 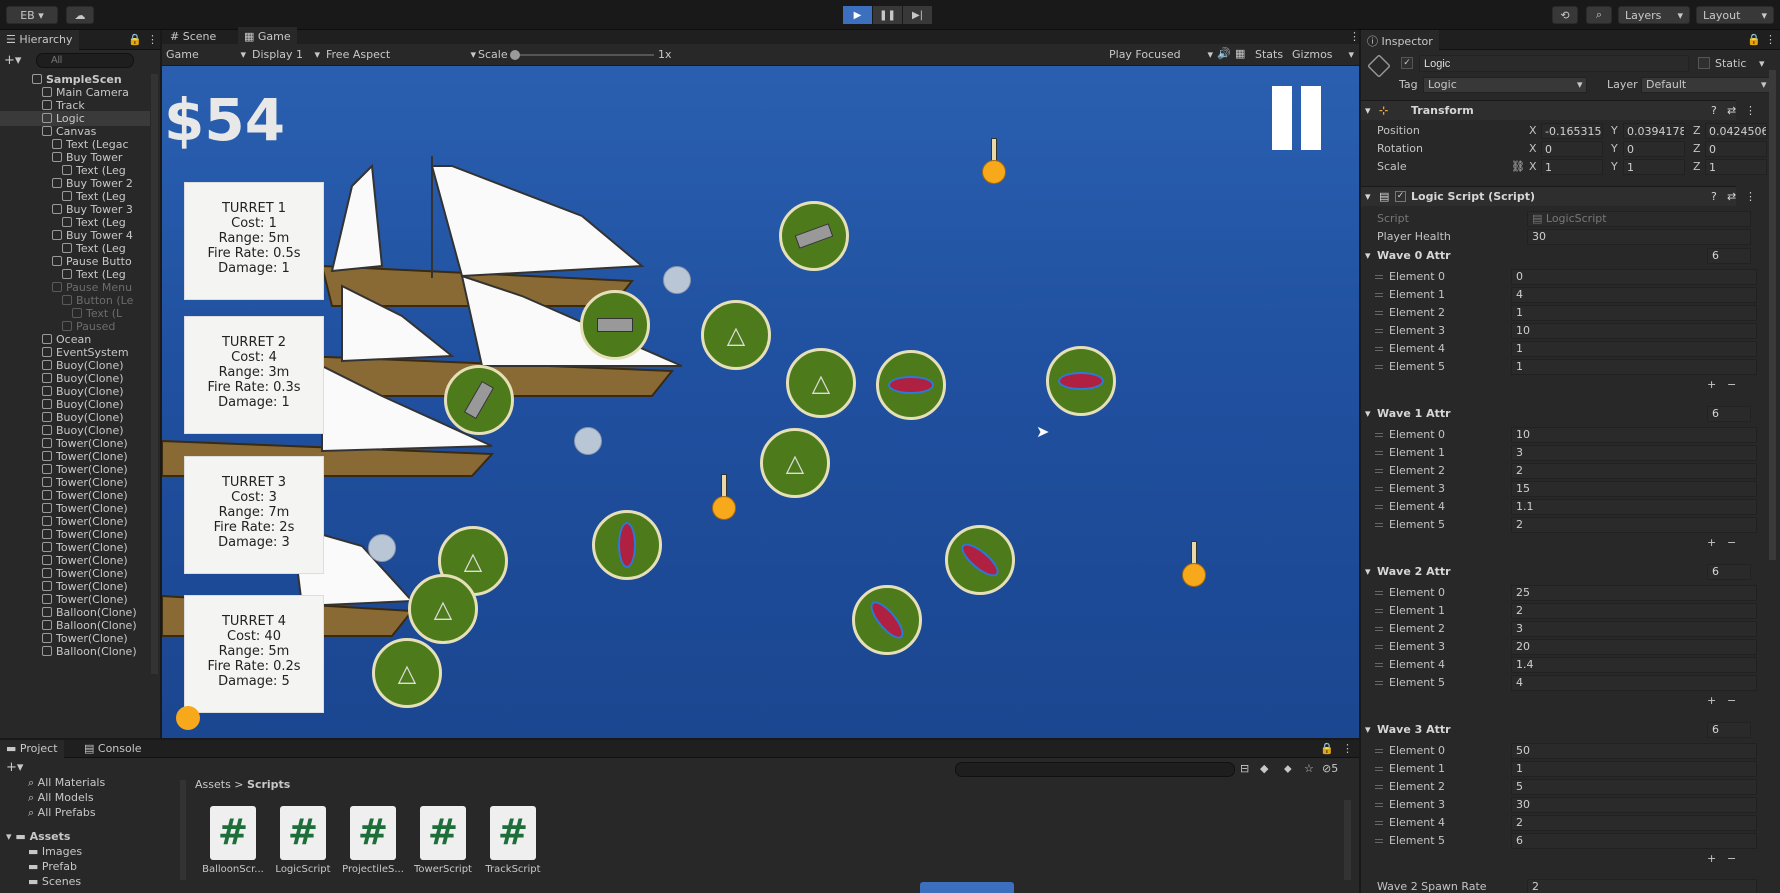 What do you see at coordinates (1732, 131) in the screenshot?
I see `position-z: Z 0.0424506` at bounding box center [1732, 131].